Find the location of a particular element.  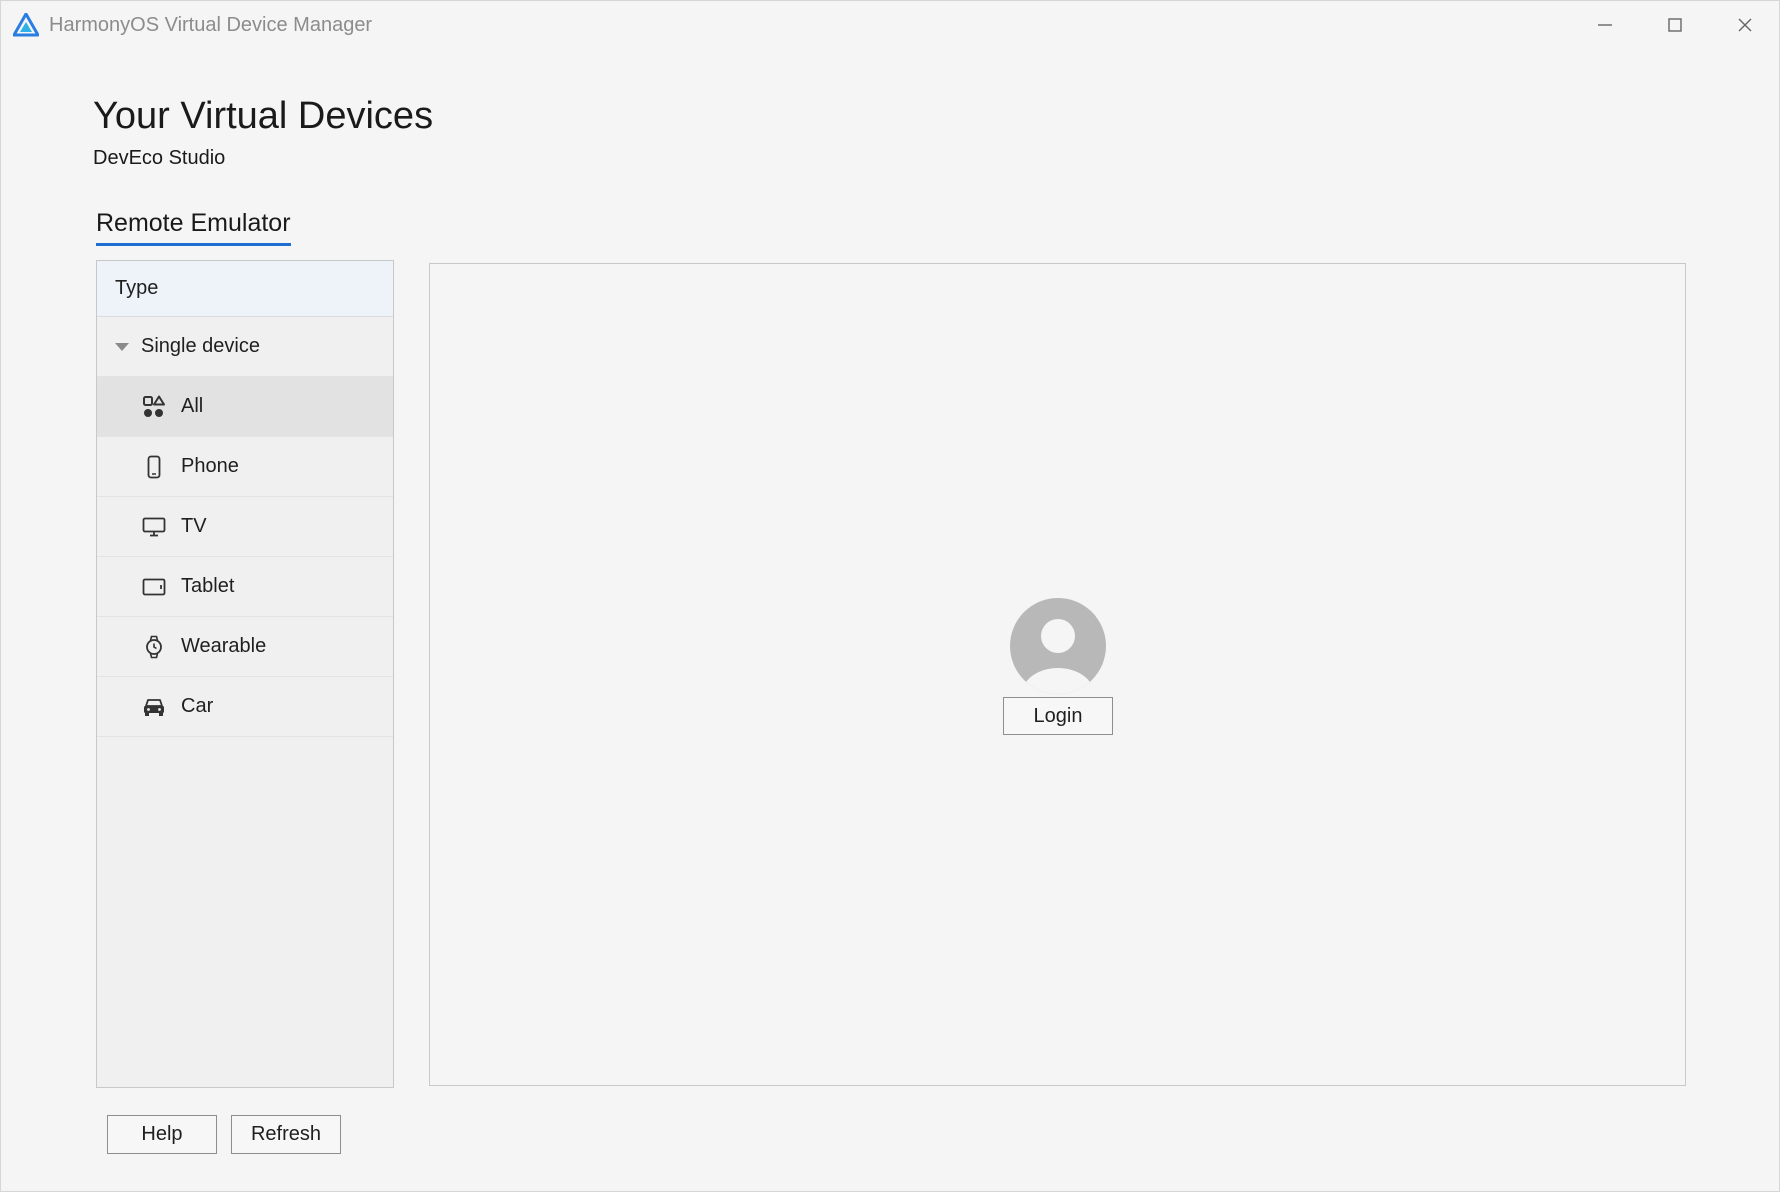

help-button: Help is located at coordinates (162, 1134).